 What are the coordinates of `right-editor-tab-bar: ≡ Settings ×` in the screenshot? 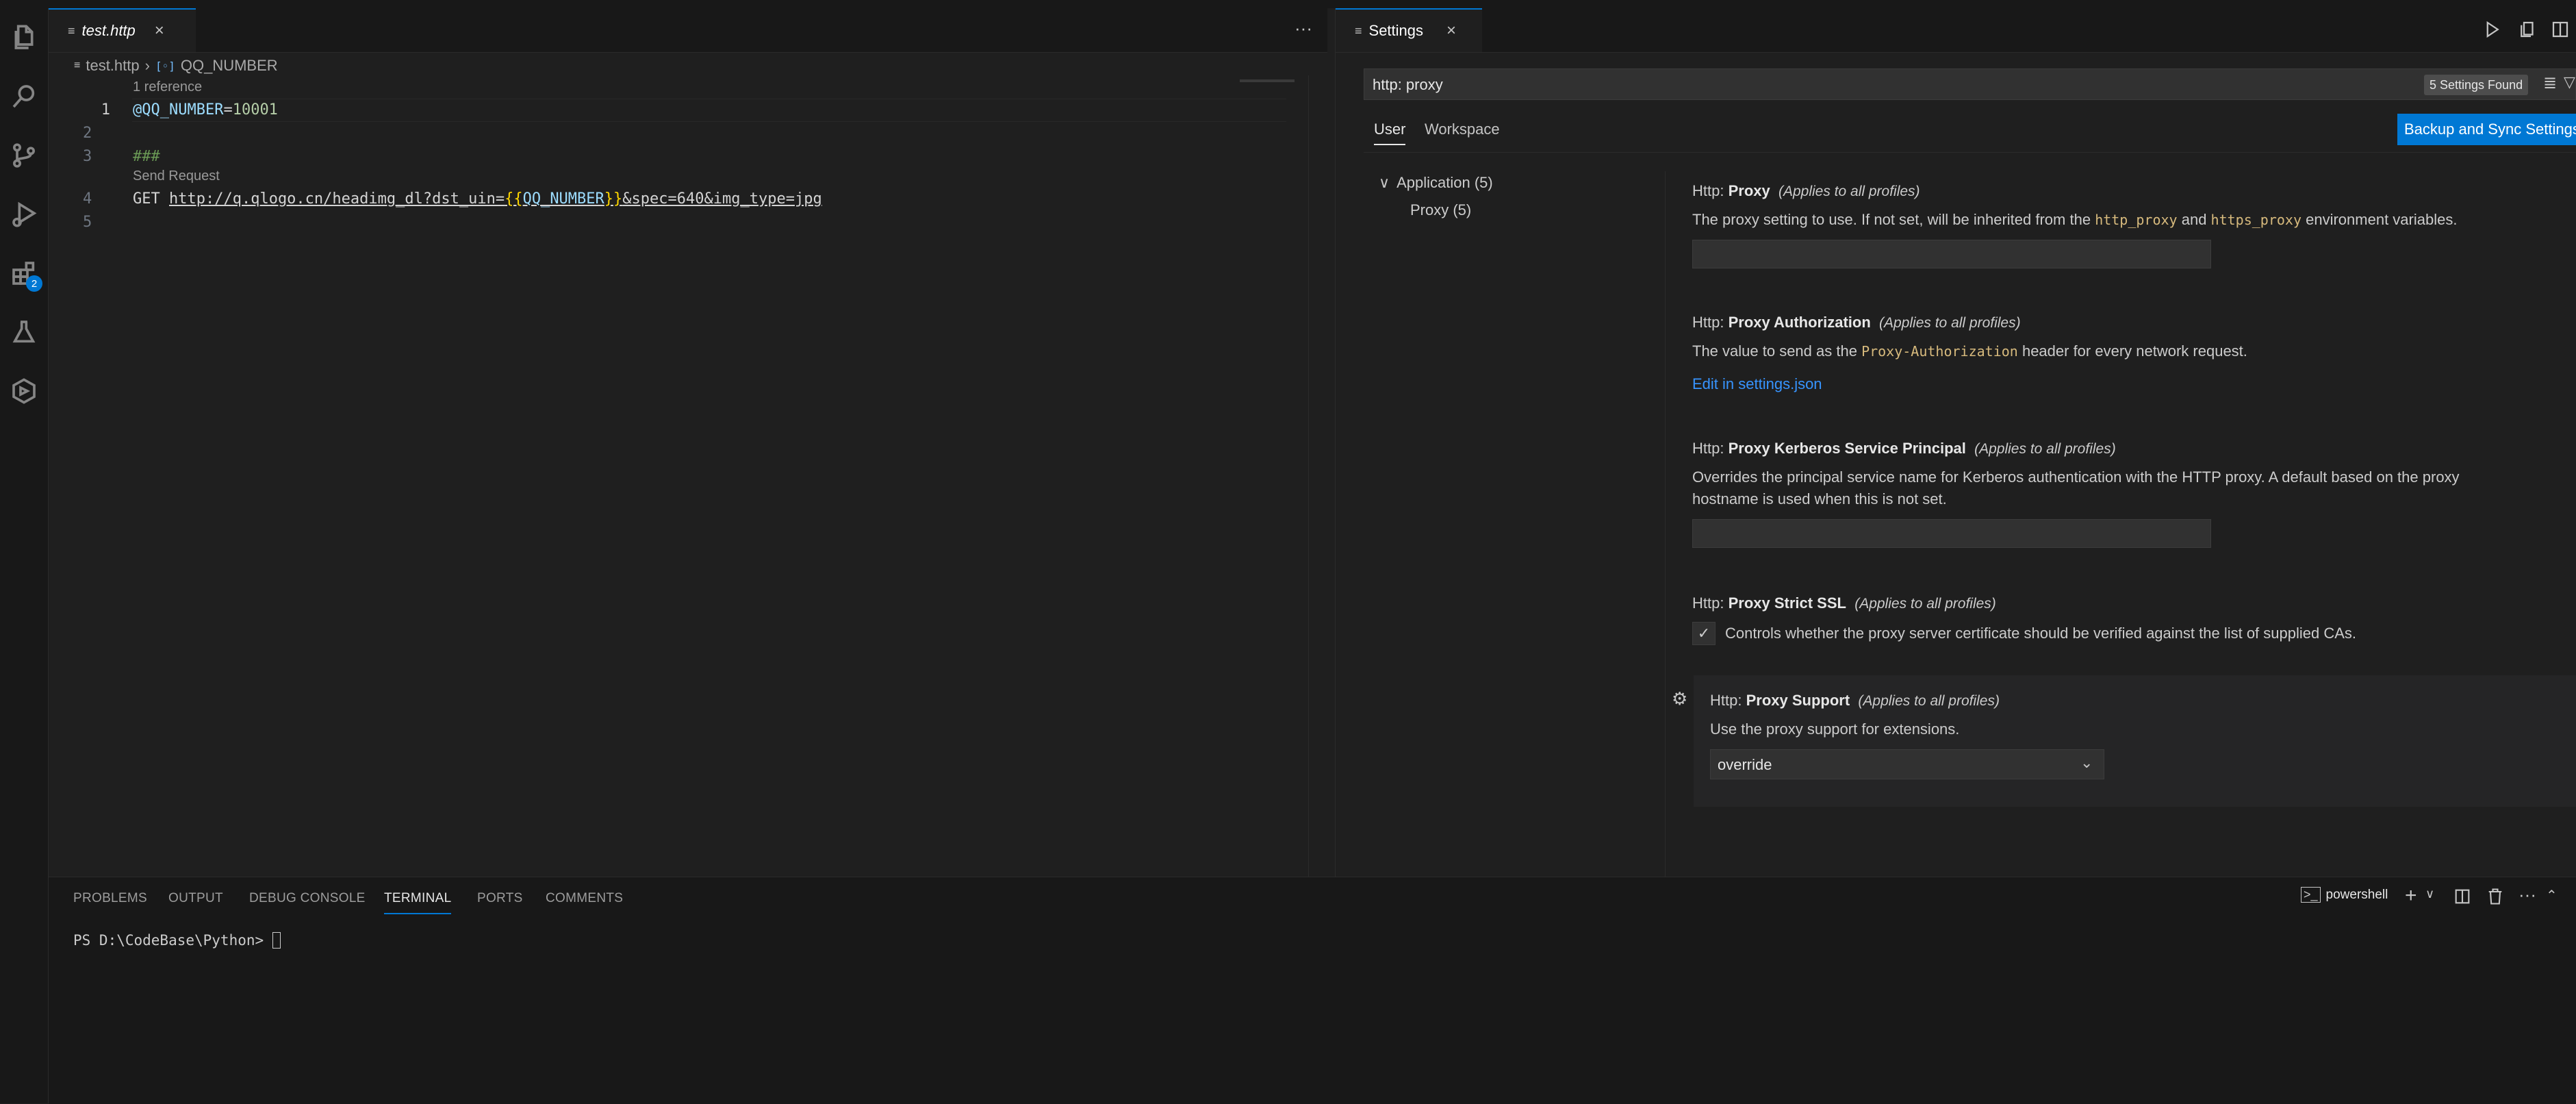 It's located at (1956, 30).